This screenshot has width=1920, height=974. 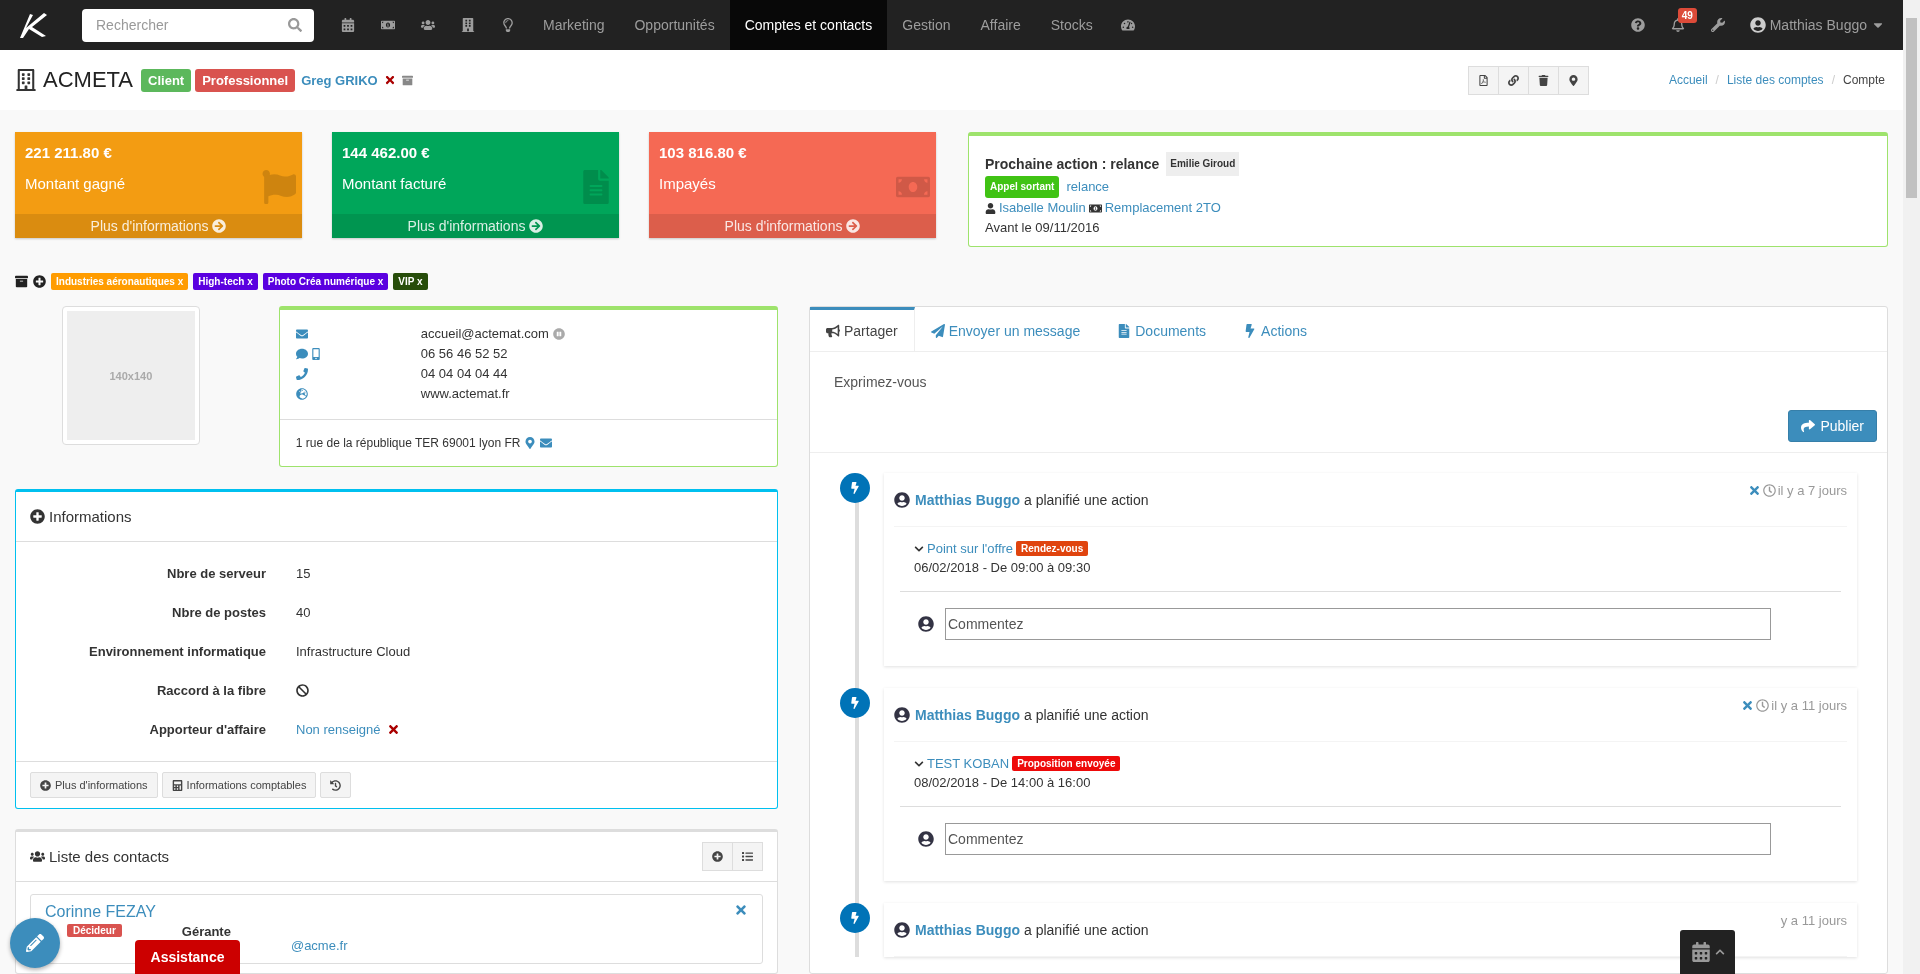 I want to click on lightbulb-icon, so click(x=508, y=25).